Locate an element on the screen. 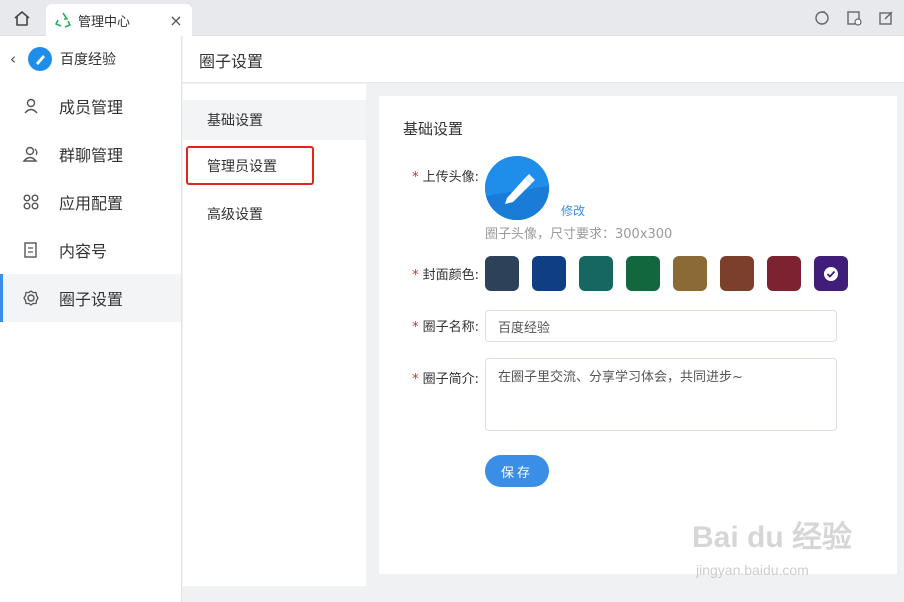 Image resolution: width=904 pixels, height=602 pixels. sidebar-item-label: 应用配置 is located at coordinates (91, 203).